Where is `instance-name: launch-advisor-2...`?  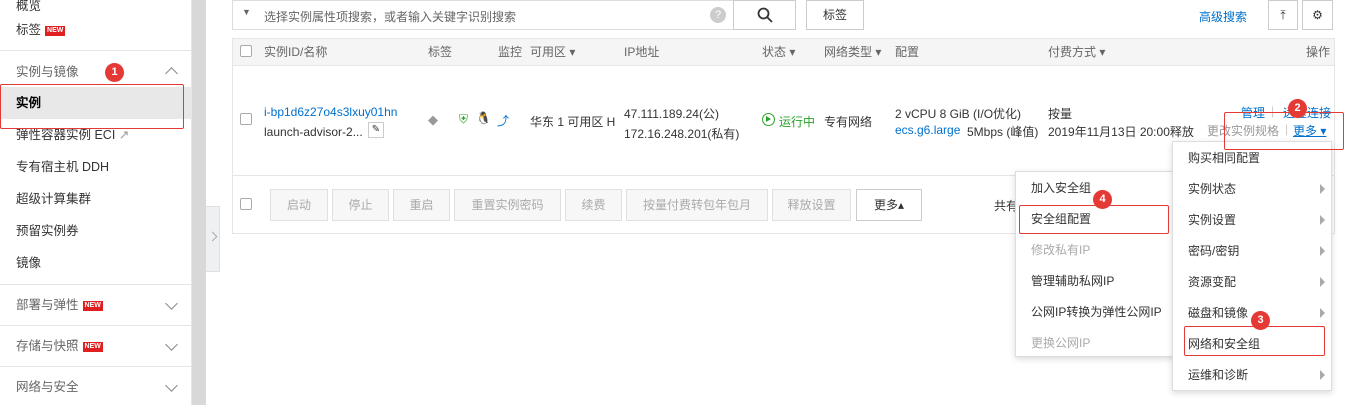 instance-name: launch-advisor-2... is located at coordinates (313, 132).